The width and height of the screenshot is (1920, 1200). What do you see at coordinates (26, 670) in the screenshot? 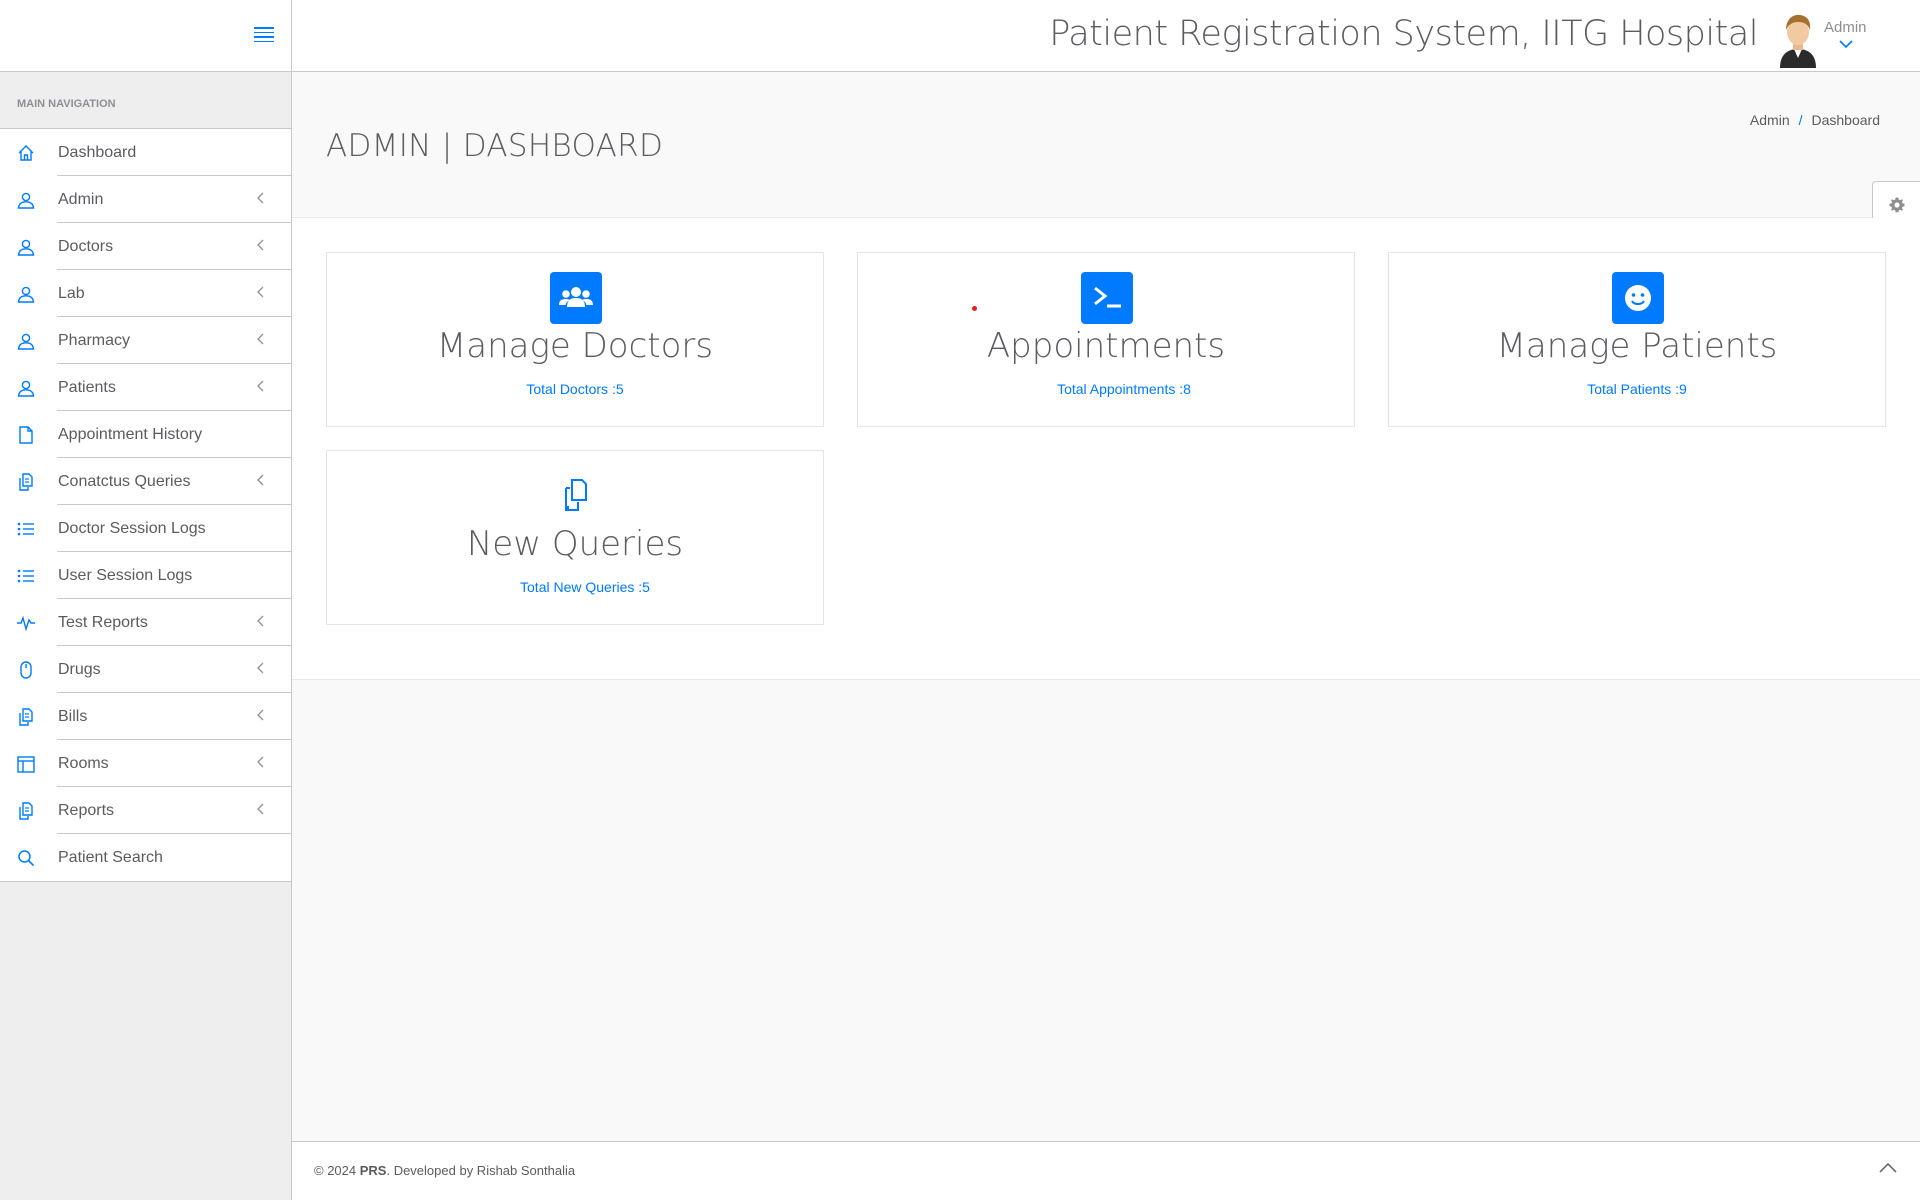
I see `mouse-icon` at bounding box center [26, 670].